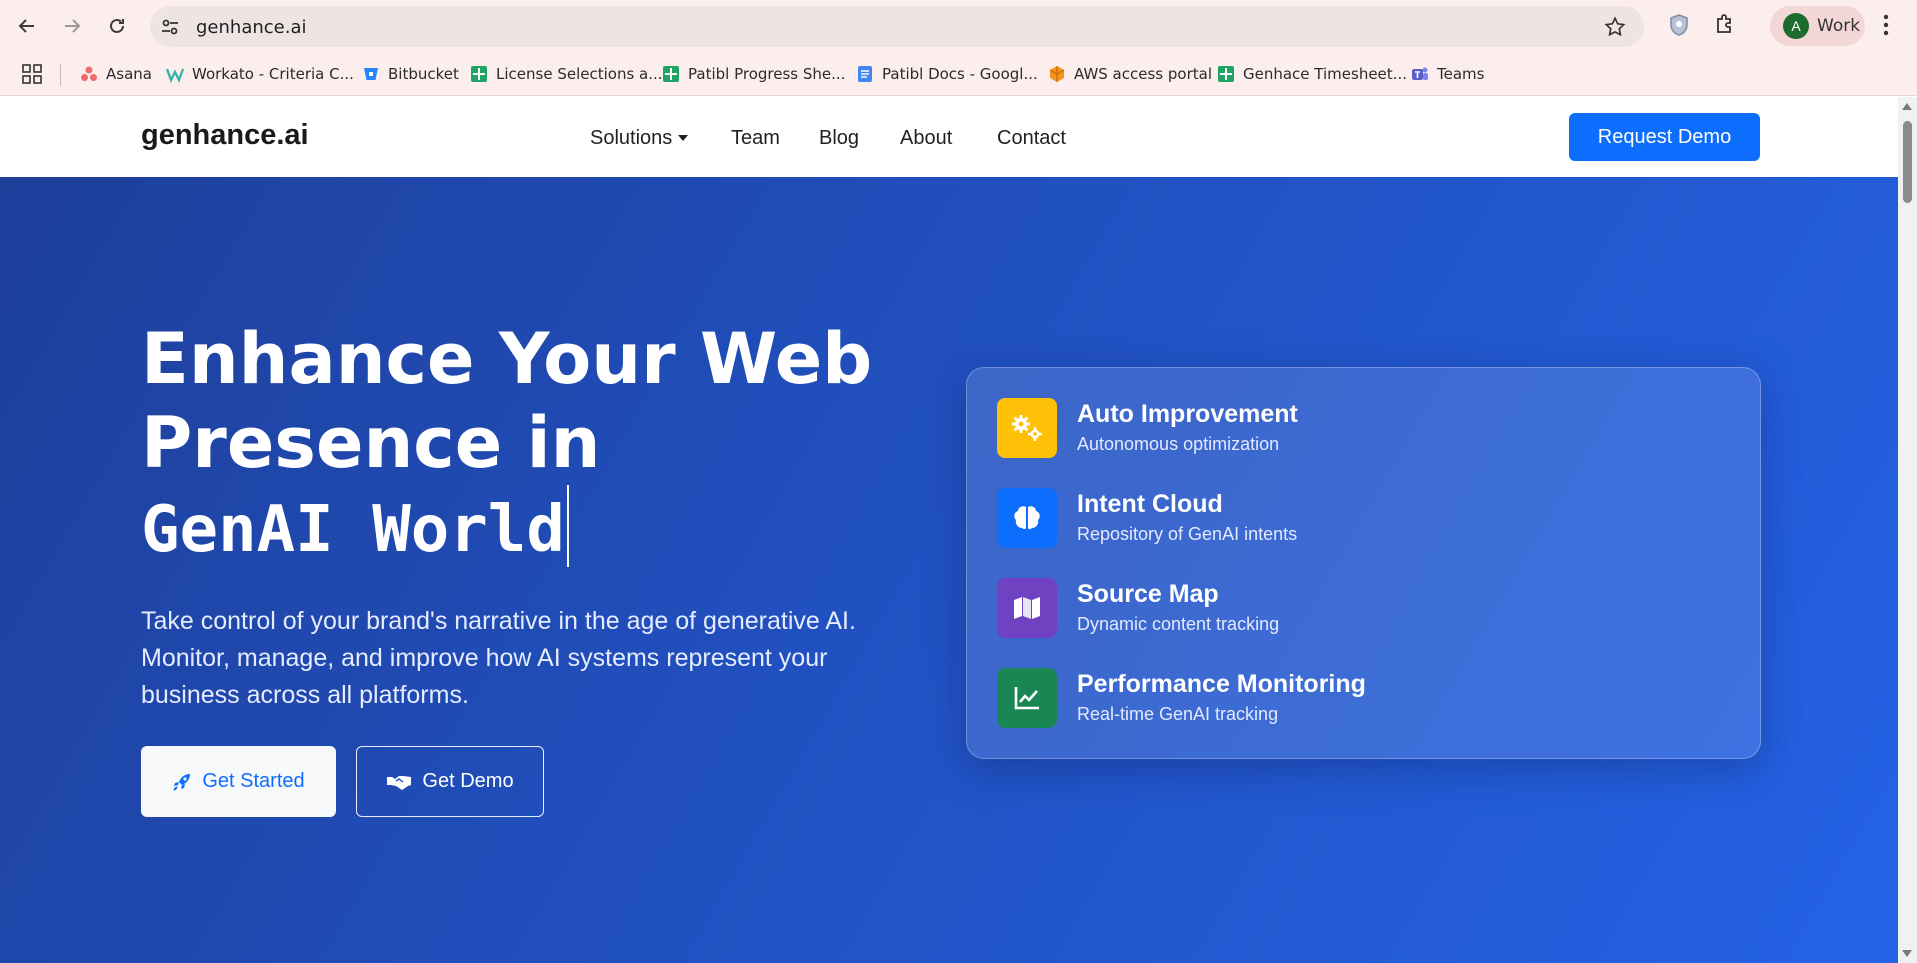 The image size is (1917, 963). Describe the element at coordinates (926, 138) in the screenshot. I see `nav-about: About` at that location.